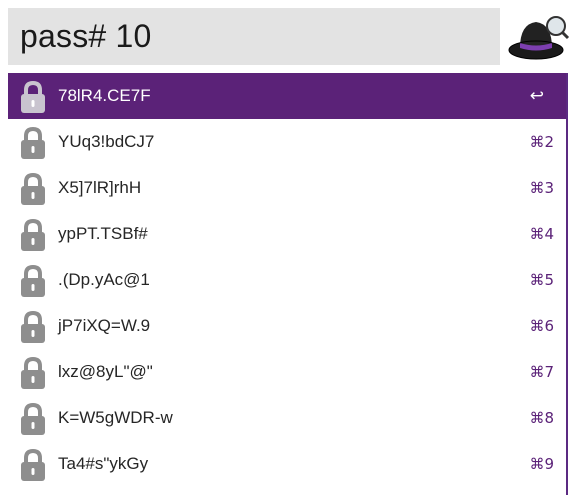 Image resolution: width=577 pixels, height=495 pixels. I want to click on result-shortcut: ⌘3, so click(541, 188).